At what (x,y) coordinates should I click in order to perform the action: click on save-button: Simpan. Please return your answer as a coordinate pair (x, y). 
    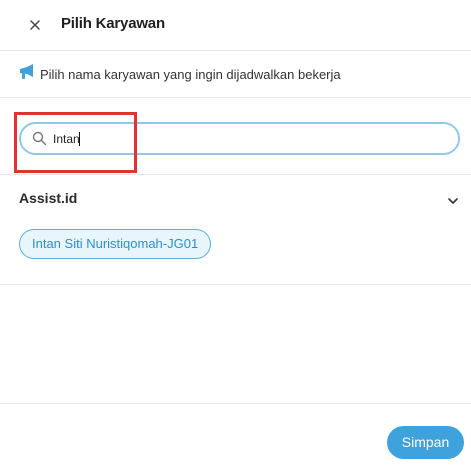
    Looking at the image, I should click on (425, 442).